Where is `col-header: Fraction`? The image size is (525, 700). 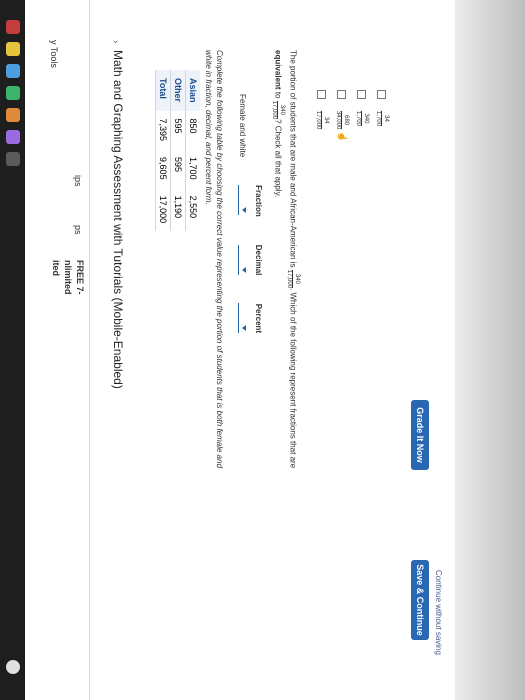 col-header: Fraction is located at coordinates (258, 201).